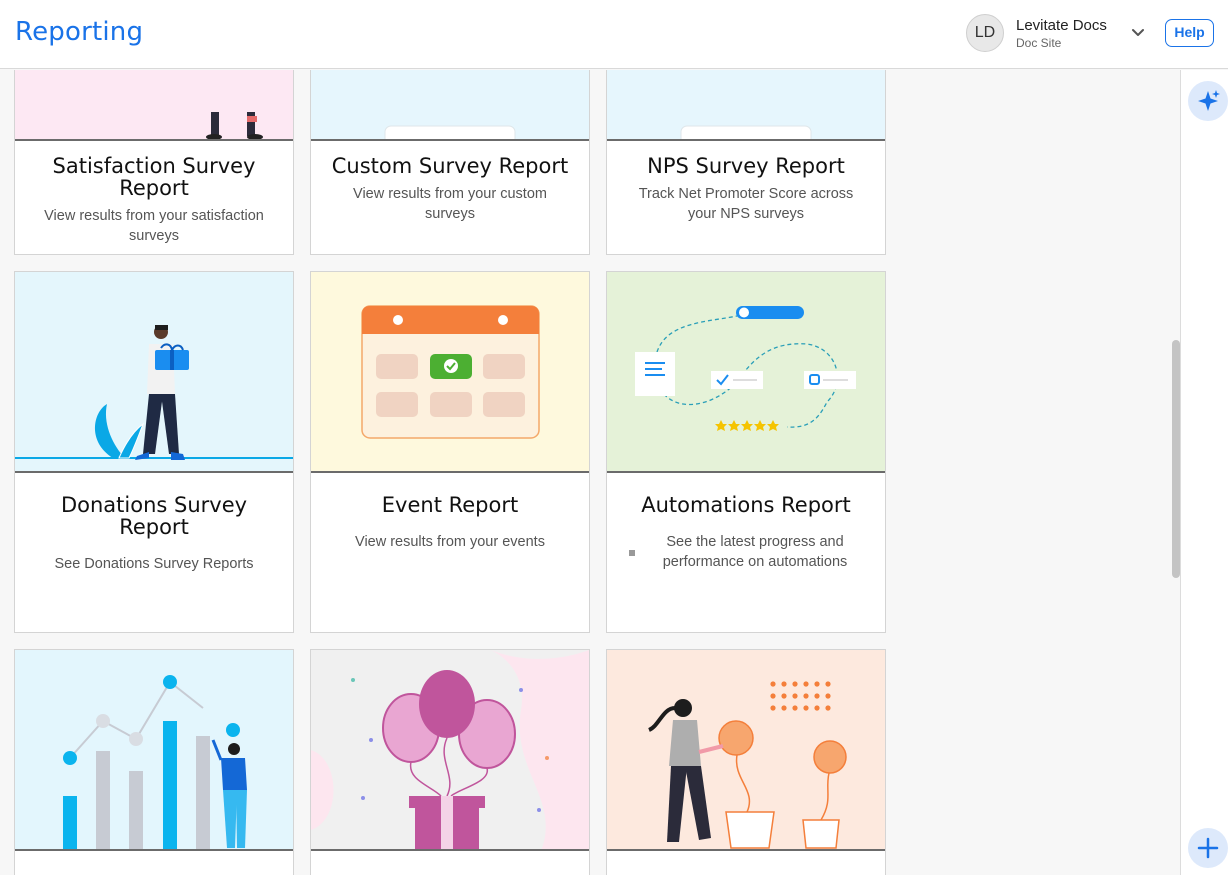 This screenshot has height=875, width=1228. Describe the element at coordinates (154, 105) in the screenshot. I see `satisfaction-illustration` at that location.